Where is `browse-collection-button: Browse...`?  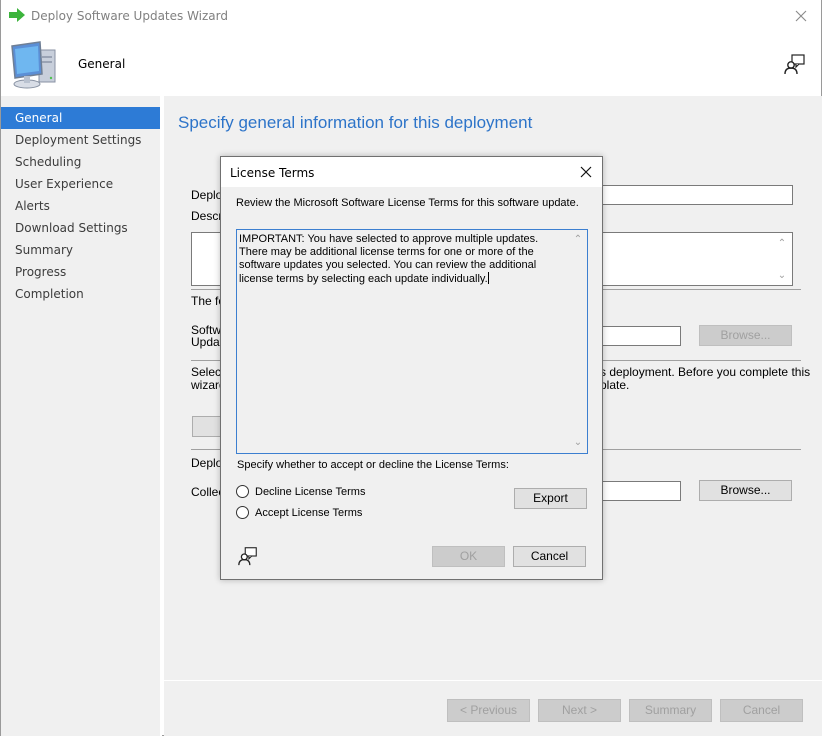
browse-collection-button: Browse... is located at coordinates (745, 490).